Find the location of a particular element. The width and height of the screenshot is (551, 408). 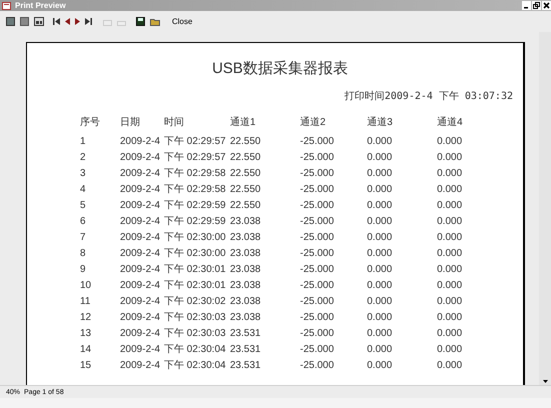

report-title: USB数据采集器报表 is located at coordinates (280, 68).